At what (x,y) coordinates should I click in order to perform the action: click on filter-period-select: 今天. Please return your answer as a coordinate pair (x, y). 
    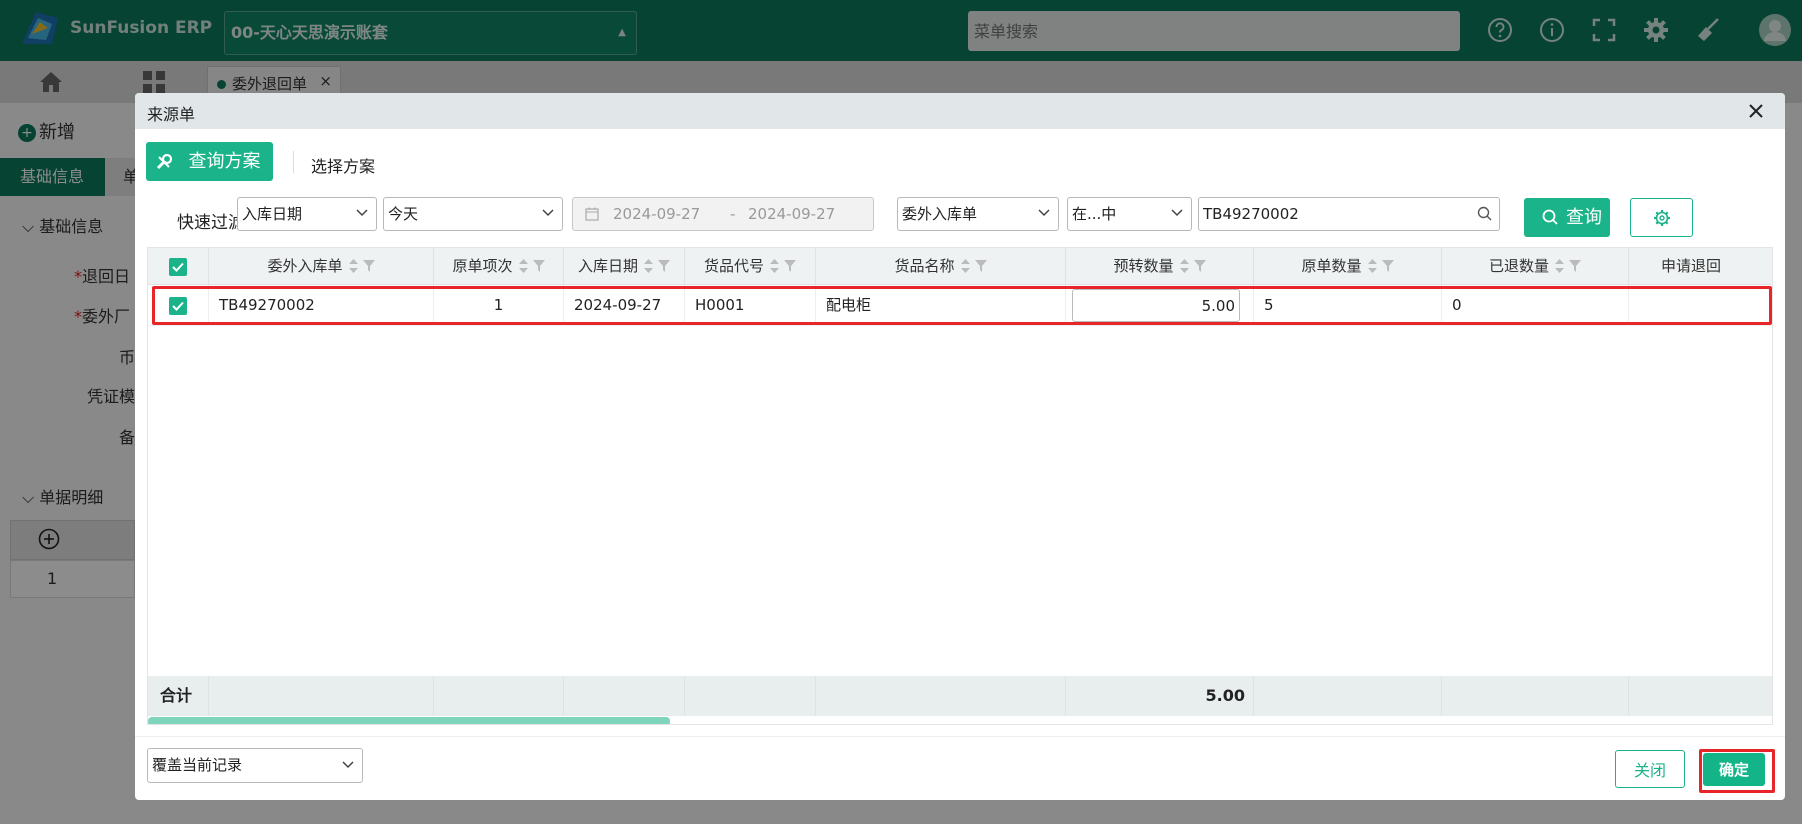
    Looking at the image, I should click on (473, 214).